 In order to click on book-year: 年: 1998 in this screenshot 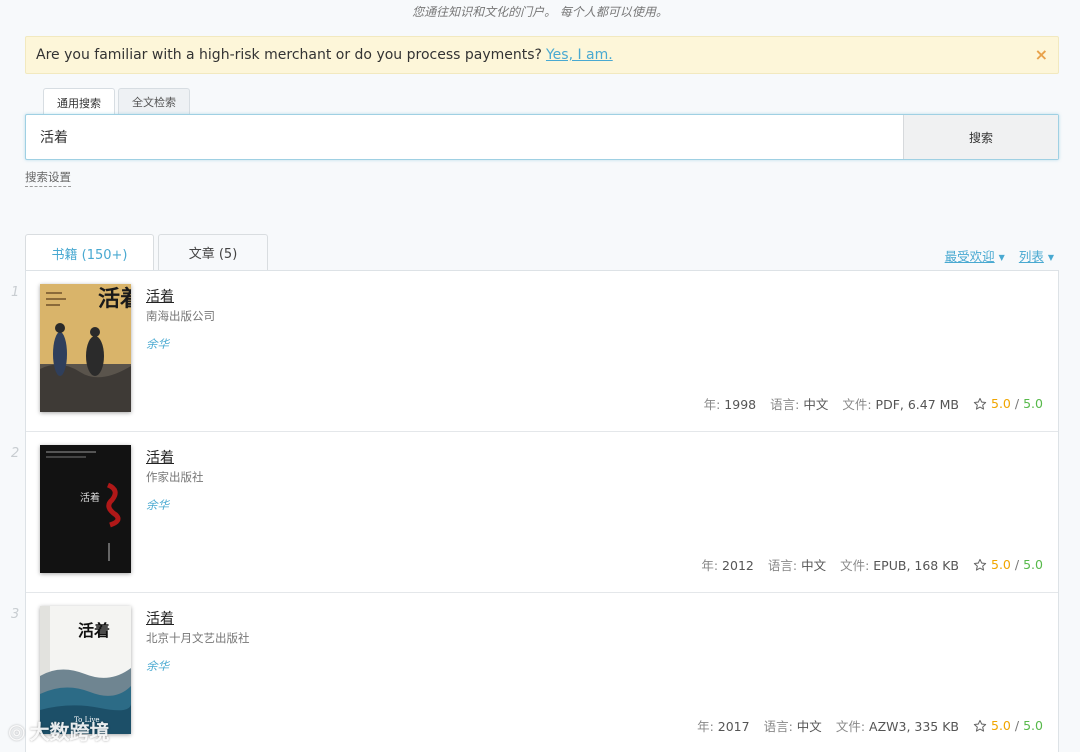, I will do `click(730, 404)`.